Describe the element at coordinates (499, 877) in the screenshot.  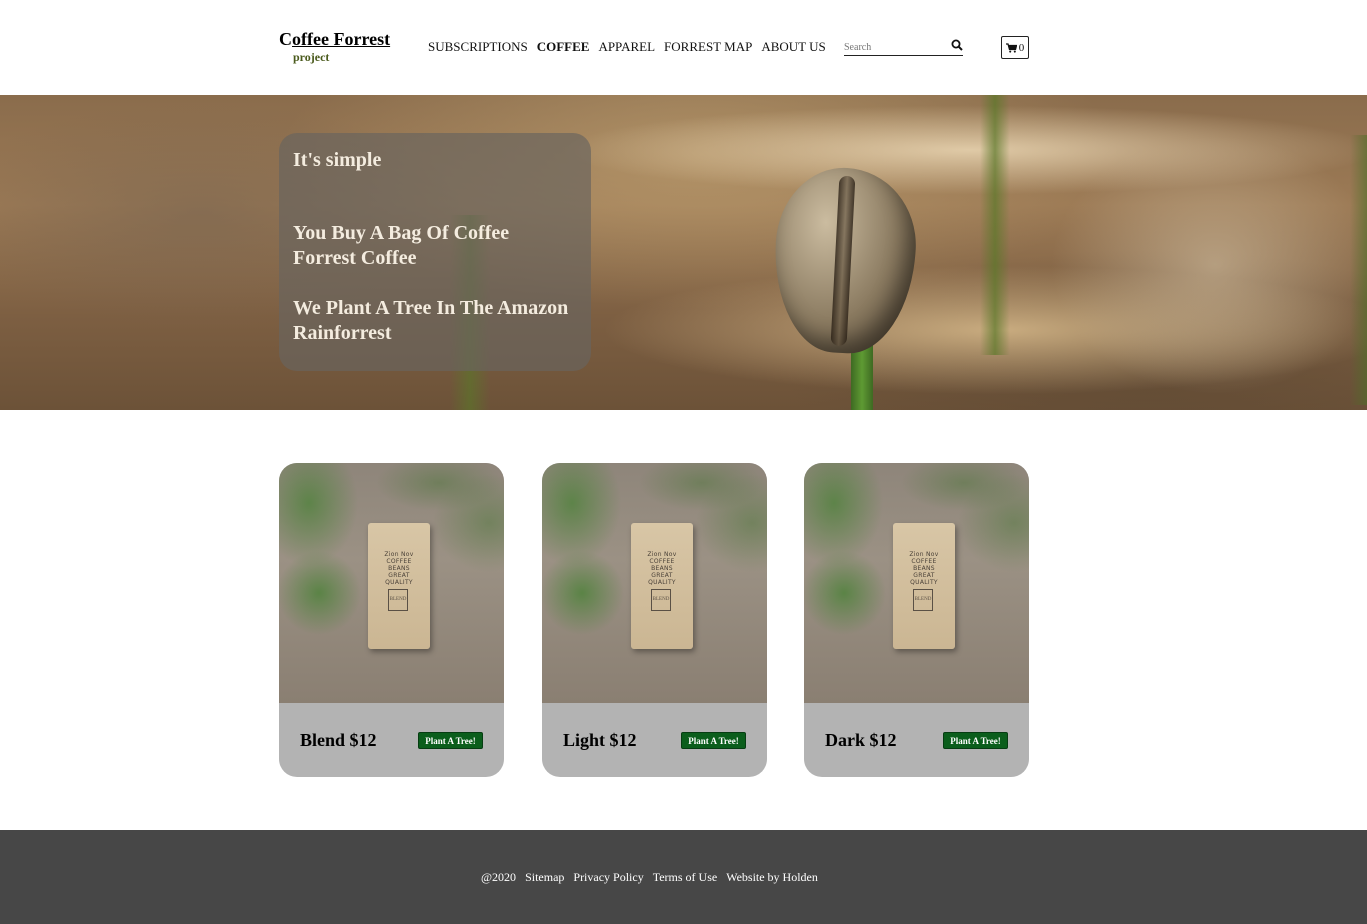
I see `footer-copyright: @2020` at that location.